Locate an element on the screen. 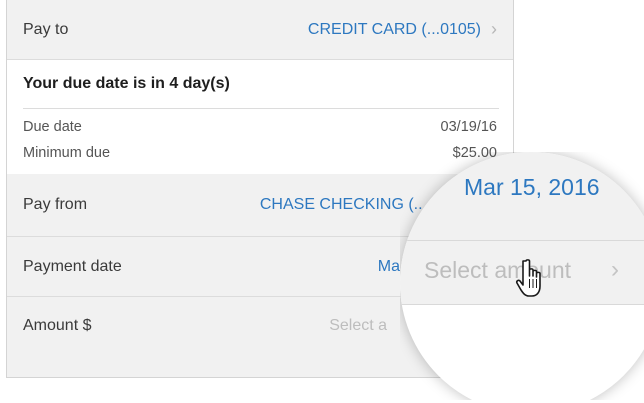 This screenshot has height=403, width=644. due-notice-row: Your due date is in 4 day(s) is located at coordinates (260, 84).